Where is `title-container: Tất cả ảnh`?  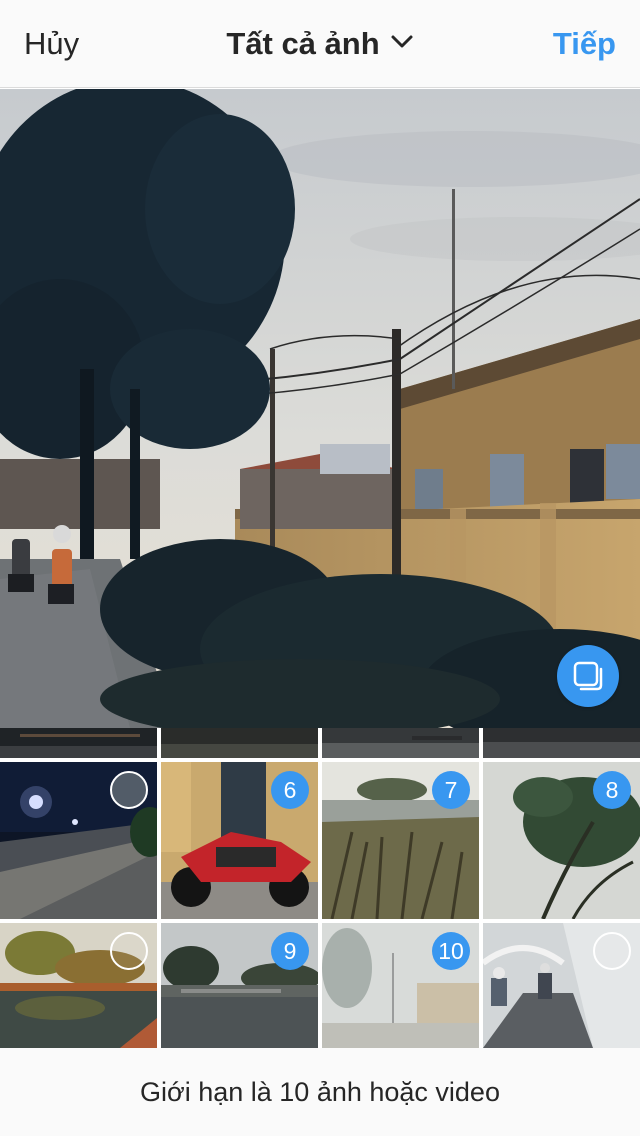 title-container: Tất cả ảnh is located at coordinates (320, 44).